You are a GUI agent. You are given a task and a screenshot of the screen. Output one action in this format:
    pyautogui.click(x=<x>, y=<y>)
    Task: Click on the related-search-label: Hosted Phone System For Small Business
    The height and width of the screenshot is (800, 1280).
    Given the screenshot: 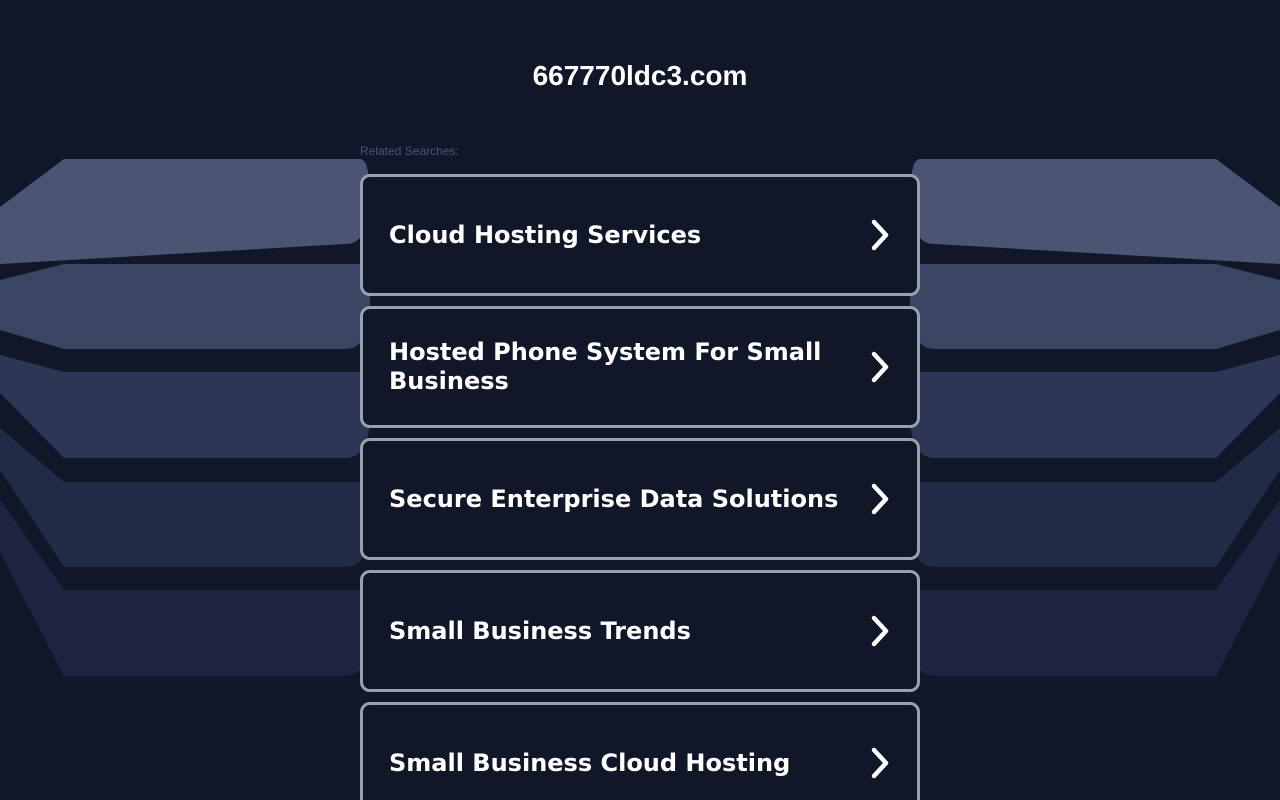 What is the action you would take?
    pyautogui.click(x=605, y=366)
    